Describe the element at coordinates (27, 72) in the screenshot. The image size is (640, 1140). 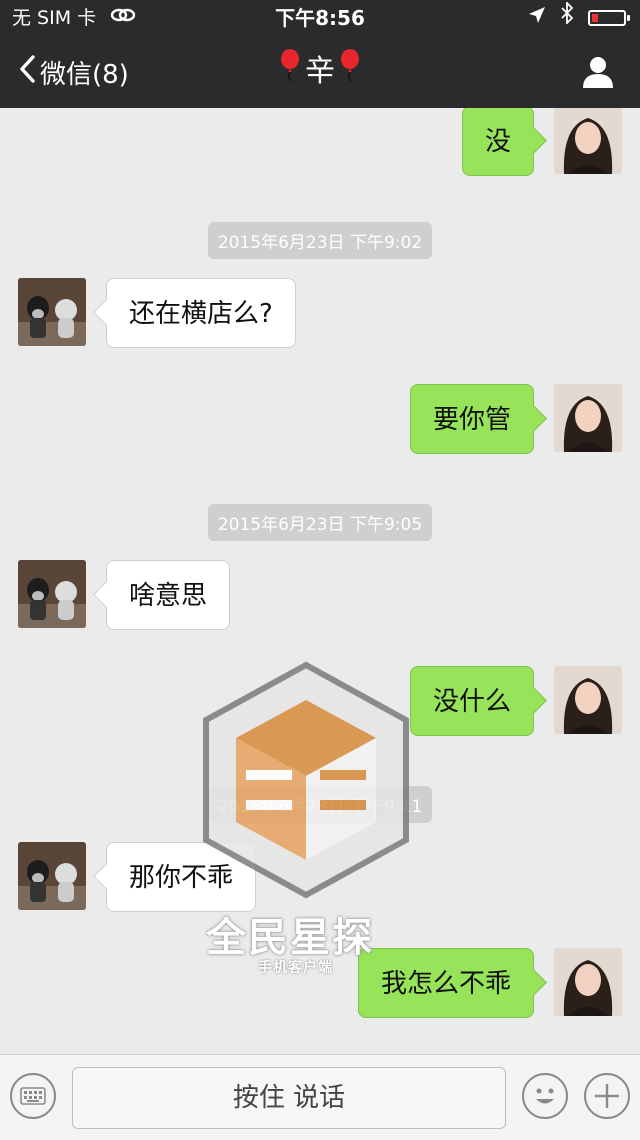
I see `chevron-left-icon` at that location.